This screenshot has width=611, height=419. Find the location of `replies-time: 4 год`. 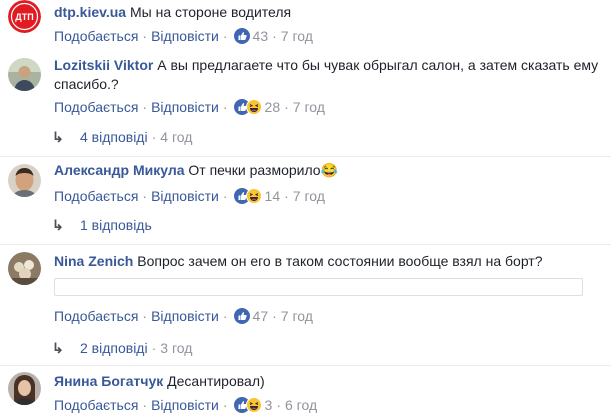

replies-time: 4 год is located at coordinates (176, 137).